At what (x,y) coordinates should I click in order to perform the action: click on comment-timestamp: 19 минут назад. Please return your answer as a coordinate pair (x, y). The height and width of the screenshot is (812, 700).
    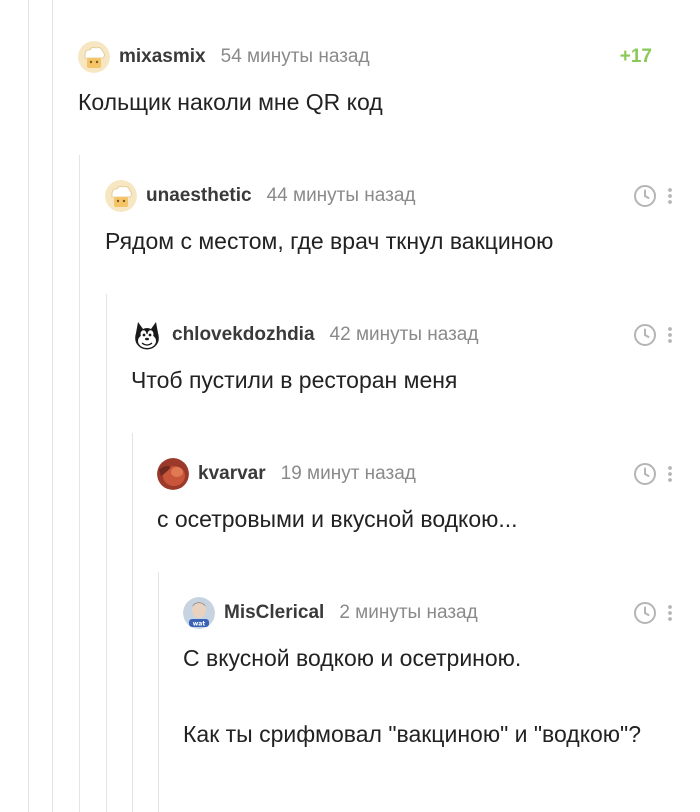
    Looking at the image, I should click on (348, 474).